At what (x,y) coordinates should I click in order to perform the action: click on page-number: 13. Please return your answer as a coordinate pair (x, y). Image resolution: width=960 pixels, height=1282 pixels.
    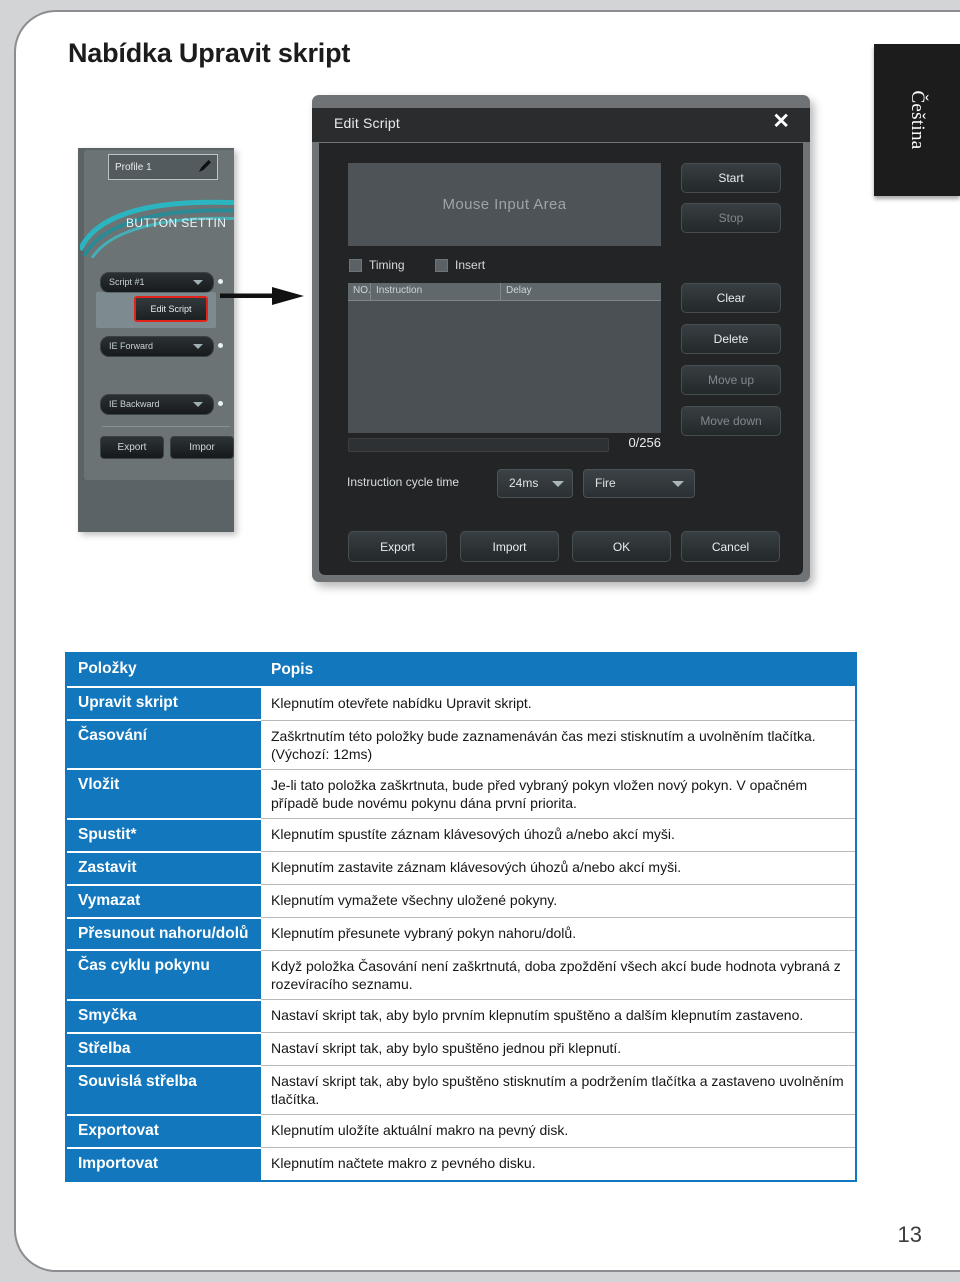
    Looking at the image, I should click on (909, 1234).